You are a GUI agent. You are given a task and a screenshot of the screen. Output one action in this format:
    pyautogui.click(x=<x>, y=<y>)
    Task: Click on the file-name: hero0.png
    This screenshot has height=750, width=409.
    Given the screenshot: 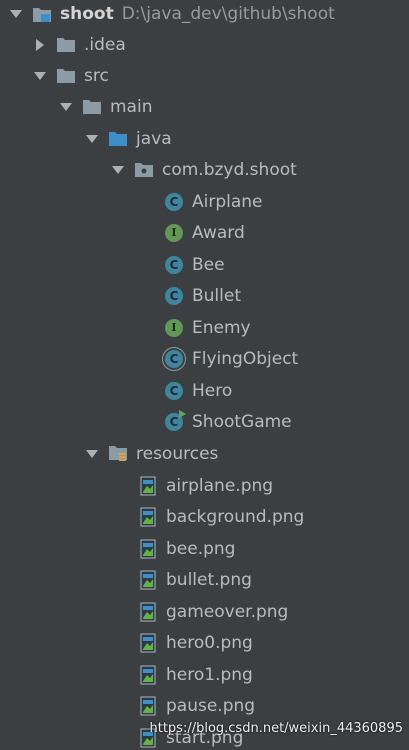 What is the action you would take?
    pyautogui.click(x=209, y=642)
    